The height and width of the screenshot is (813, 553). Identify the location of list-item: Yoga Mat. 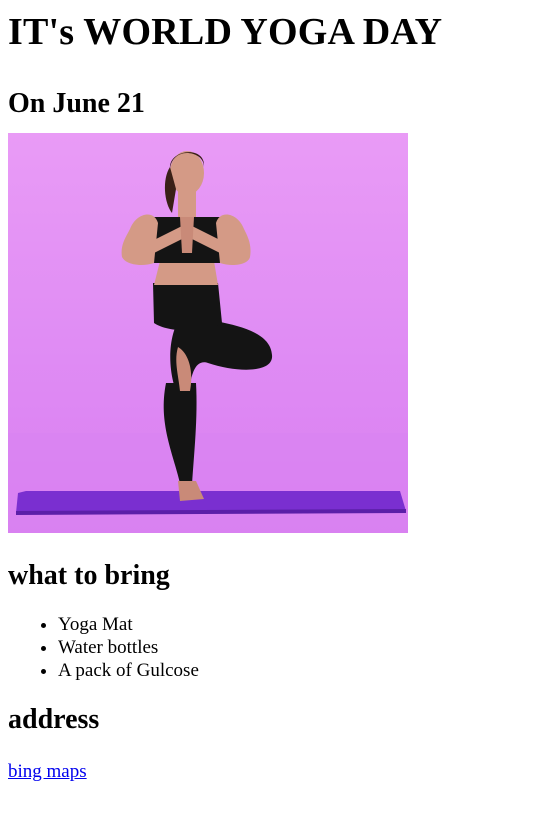
(301, 624).